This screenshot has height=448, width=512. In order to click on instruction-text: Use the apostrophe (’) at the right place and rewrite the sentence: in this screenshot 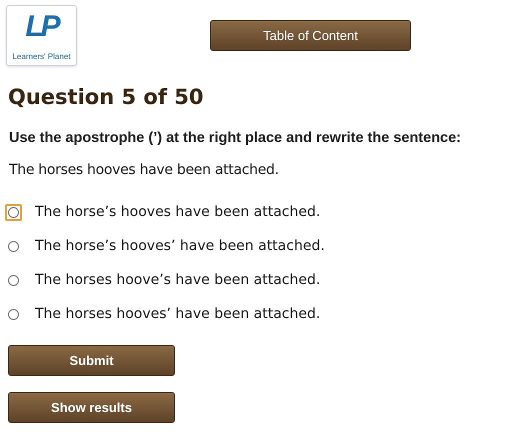, I will do `click(235, 138)`.